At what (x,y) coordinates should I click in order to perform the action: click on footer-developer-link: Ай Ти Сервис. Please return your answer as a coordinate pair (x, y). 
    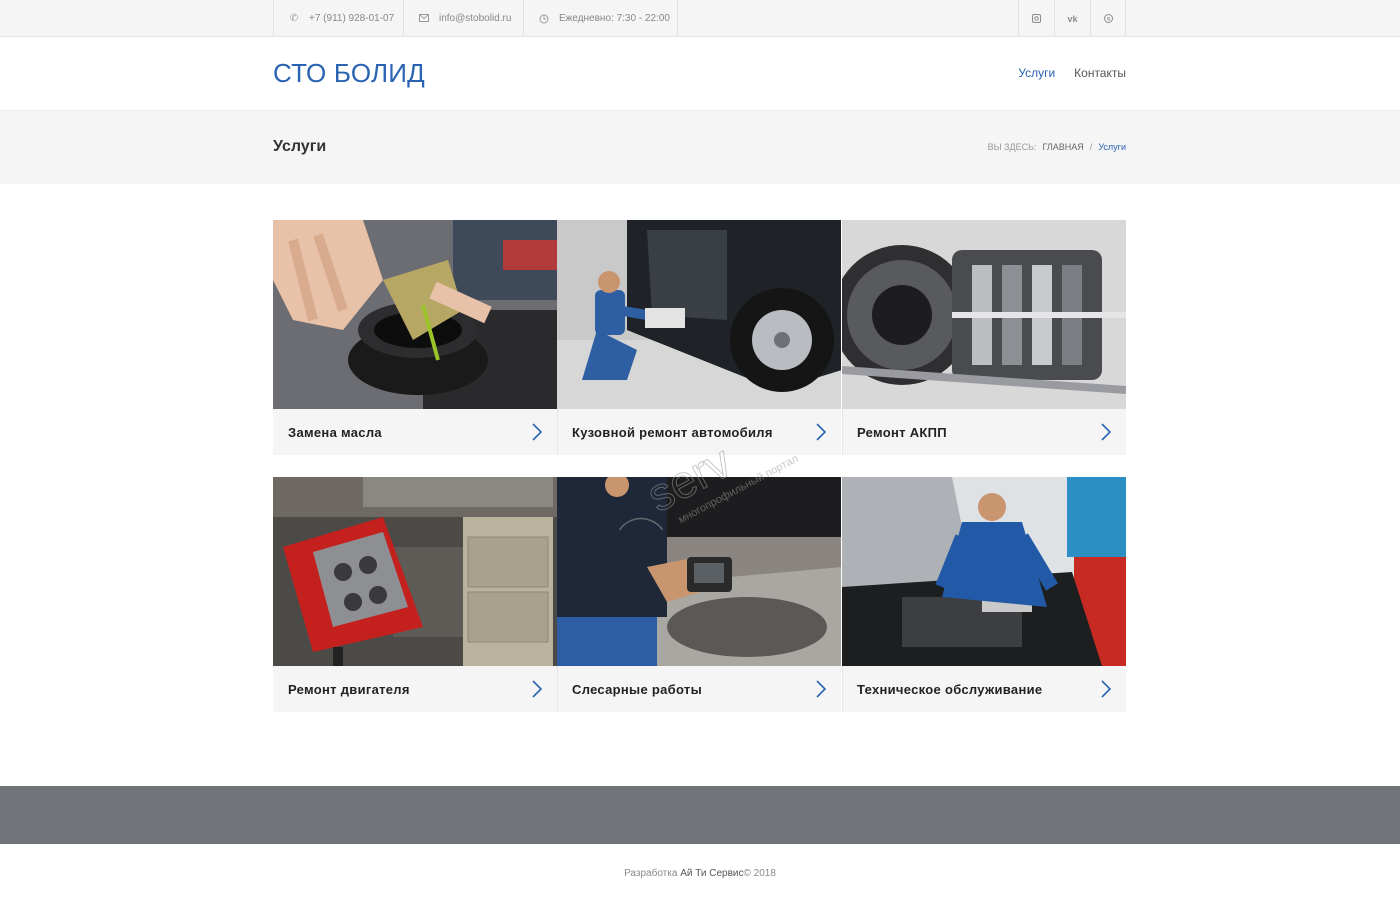
    Looking at the image, I should click on (711, 873).